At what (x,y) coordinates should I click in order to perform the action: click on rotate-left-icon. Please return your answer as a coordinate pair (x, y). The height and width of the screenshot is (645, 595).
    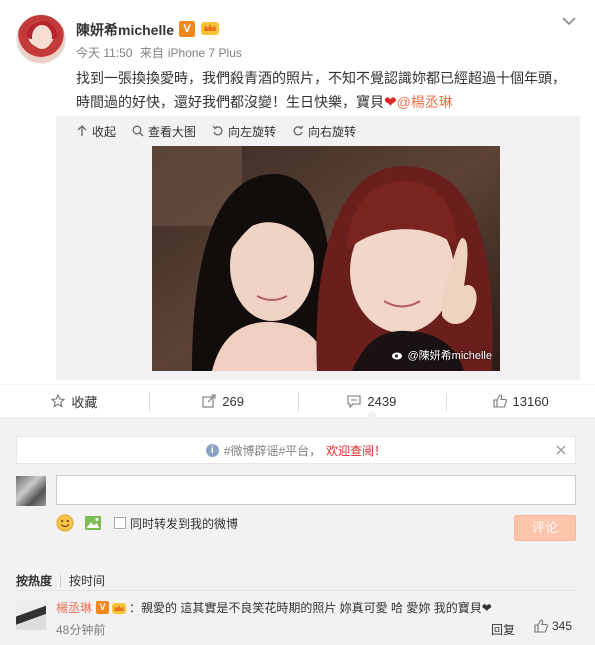
    Looking at the image, I should click on (217, 130).